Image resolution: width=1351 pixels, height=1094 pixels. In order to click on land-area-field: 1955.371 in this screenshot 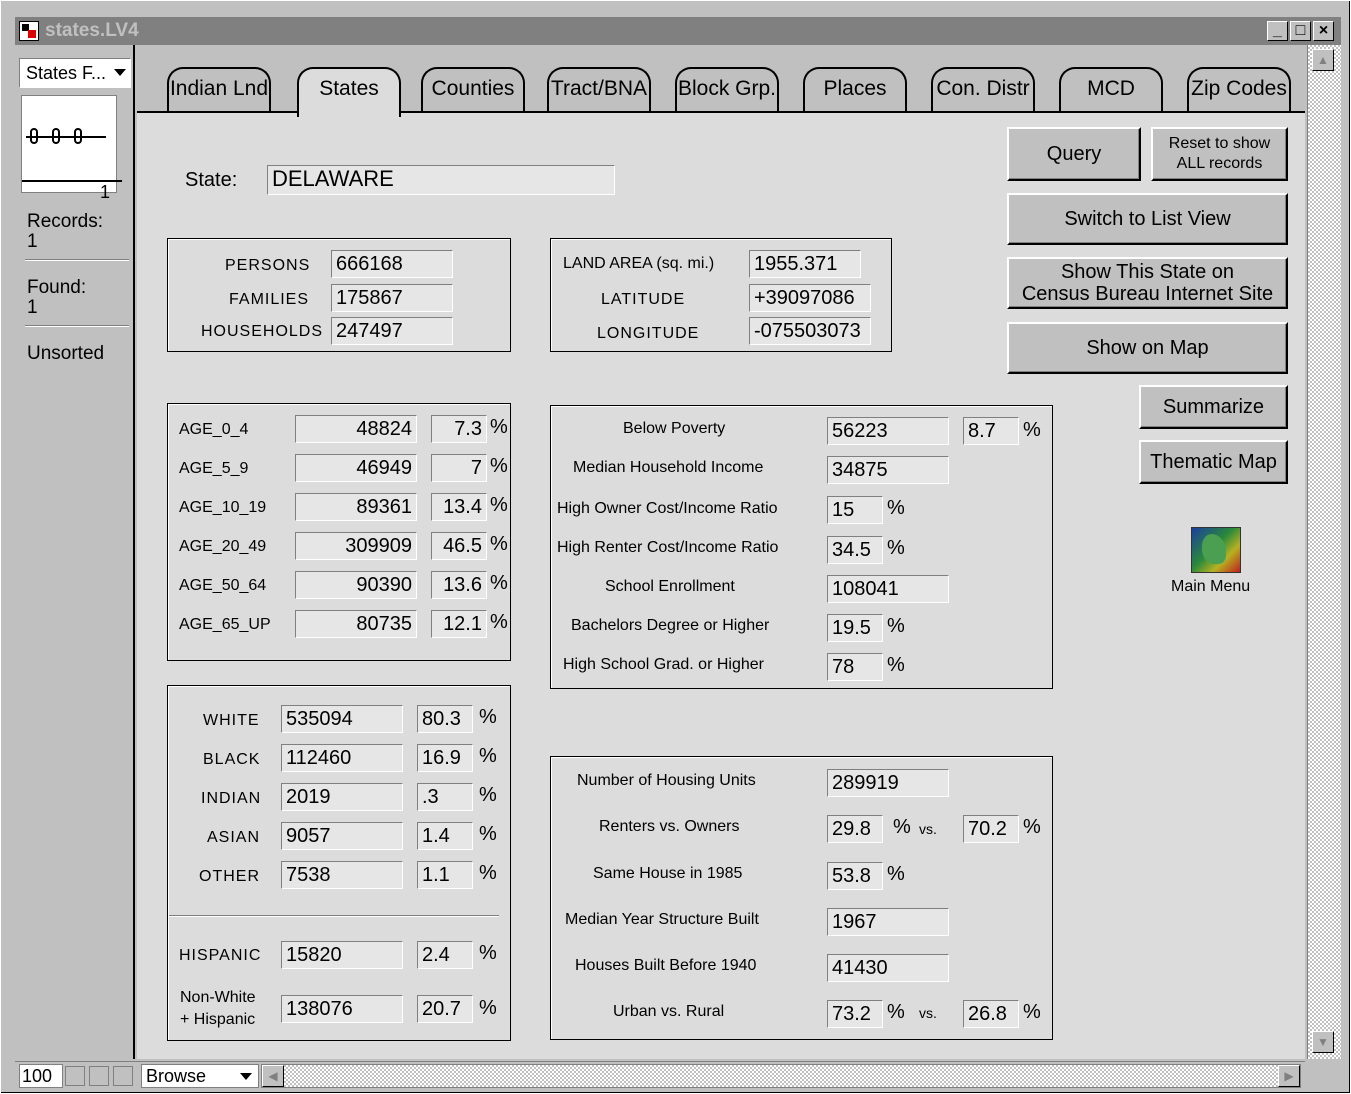, I will do `click(805, 264)`.